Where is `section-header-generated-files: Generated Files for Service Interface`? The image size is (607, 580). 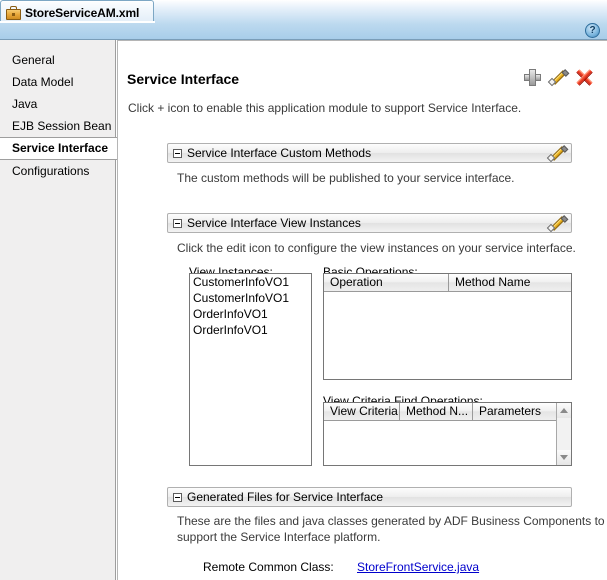
section-header-generated-files: Generated Files for Service Interface is located at coordinates (369, 497).